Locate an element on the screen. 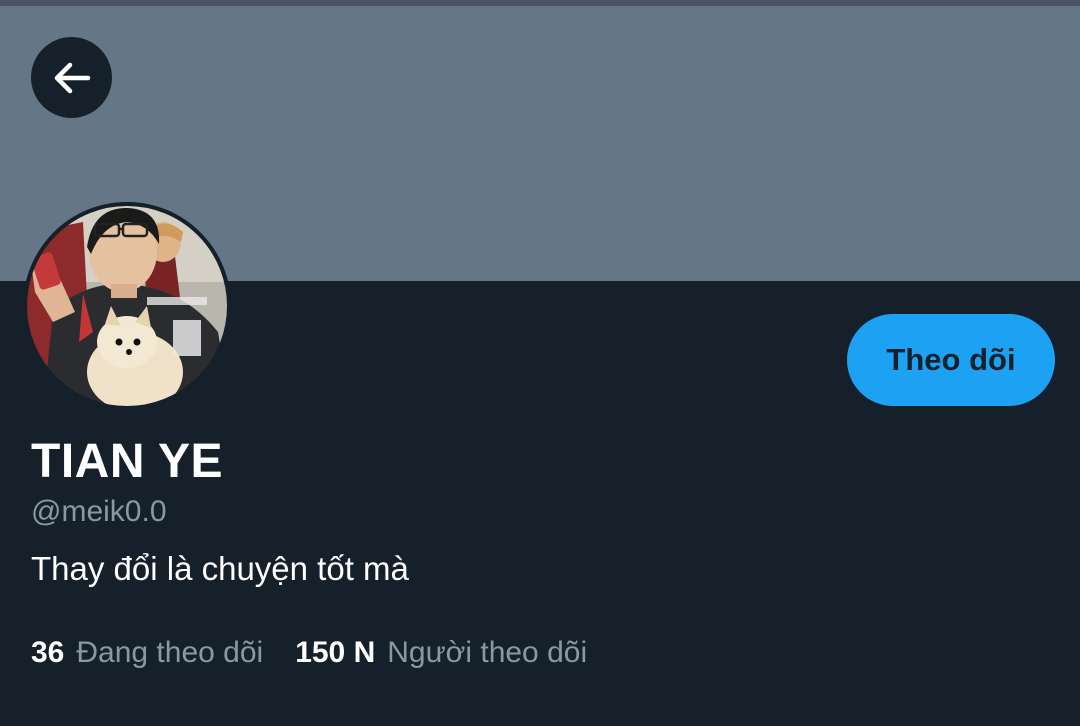 The image size is (1080, 726). profile-name: TIAN YE is located at coordinates (127, 461).